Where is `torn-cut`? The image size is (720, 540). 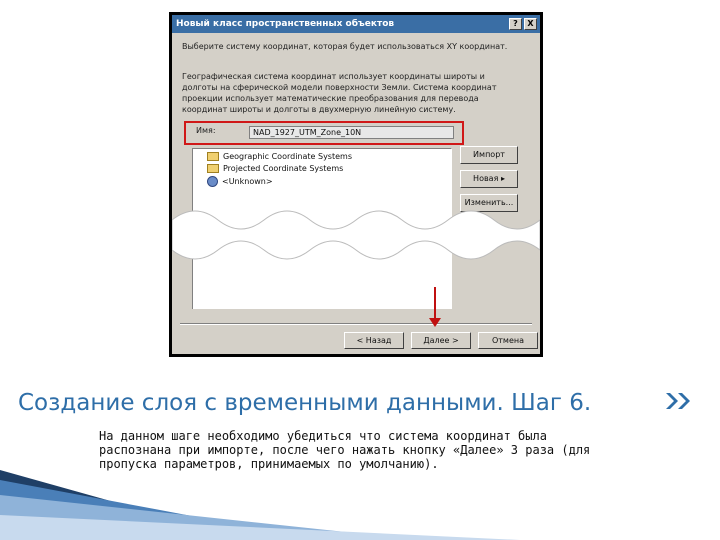
torn-cut is located at coordinates (356, 235).